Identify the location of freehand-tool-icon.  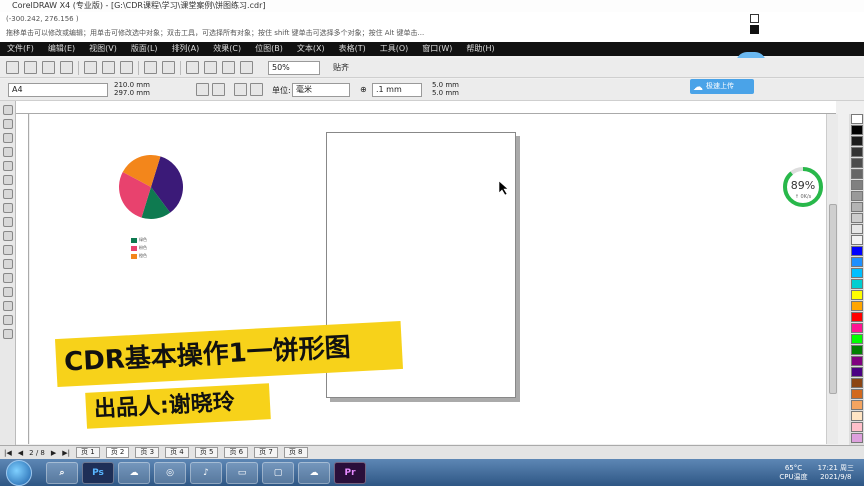
(8, 166).